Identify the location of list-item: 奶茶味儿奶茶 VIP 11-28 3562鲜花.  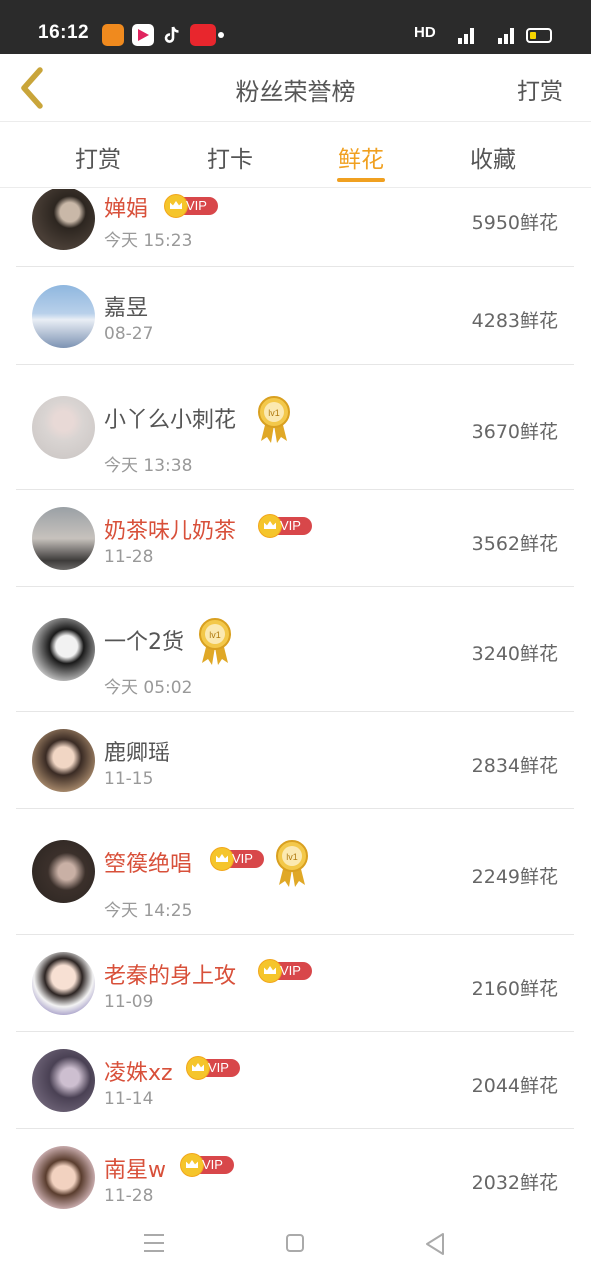
(295, 538).